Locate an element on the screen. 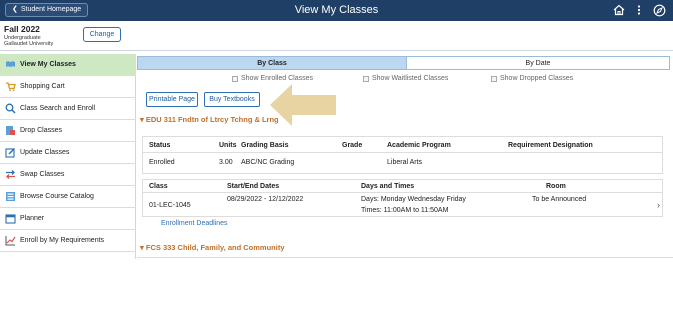  show-dropped-checkbox is located at coordinates (494, 78).